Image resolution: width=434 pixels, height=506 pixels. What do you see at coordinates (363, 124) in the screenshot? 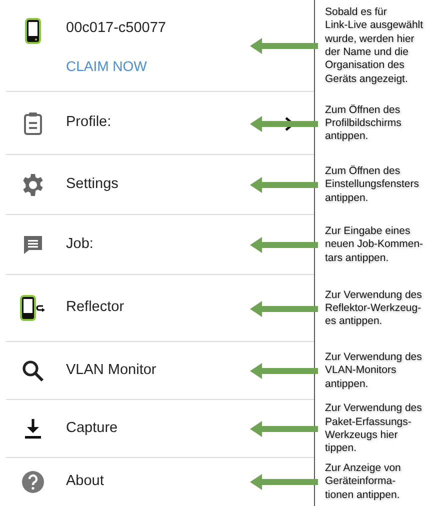
I see `annotation-text: Zum Öffnen des Profilbildschirms antippen.` at bounding box center [363, 124].